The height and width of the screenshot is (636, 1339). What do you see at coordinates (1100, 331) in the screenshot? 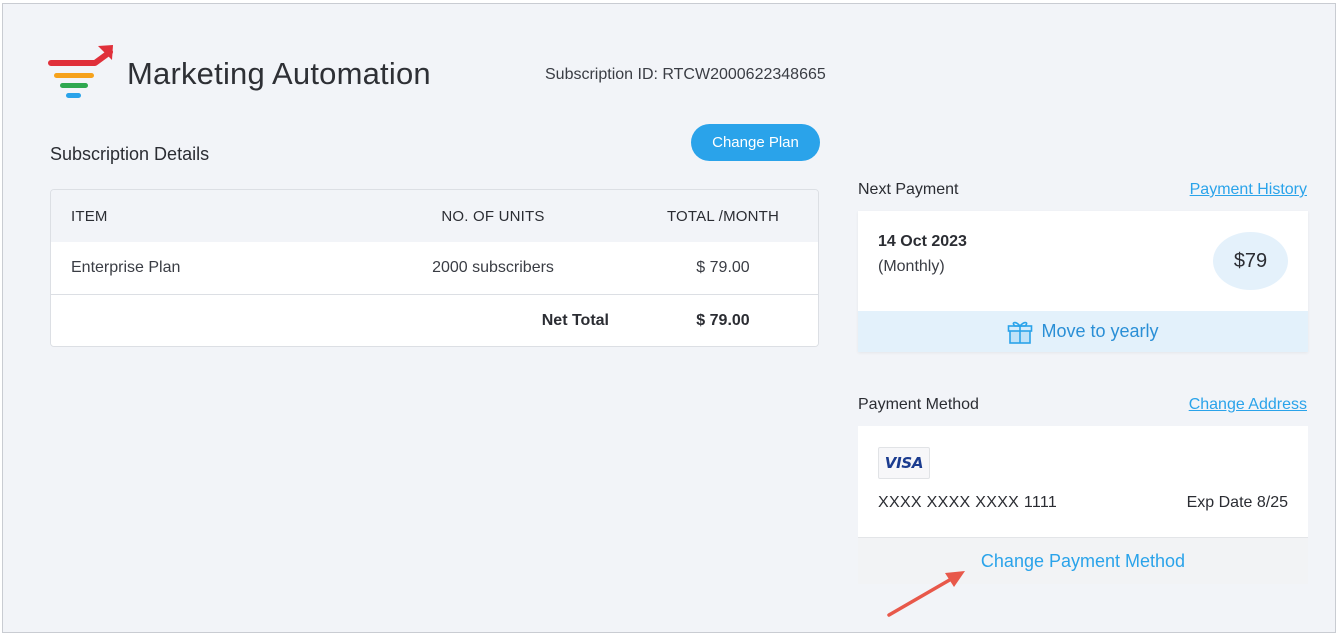
I see `move-to-yearly-label: Move to yearly` at bounding box center [1100, 331].